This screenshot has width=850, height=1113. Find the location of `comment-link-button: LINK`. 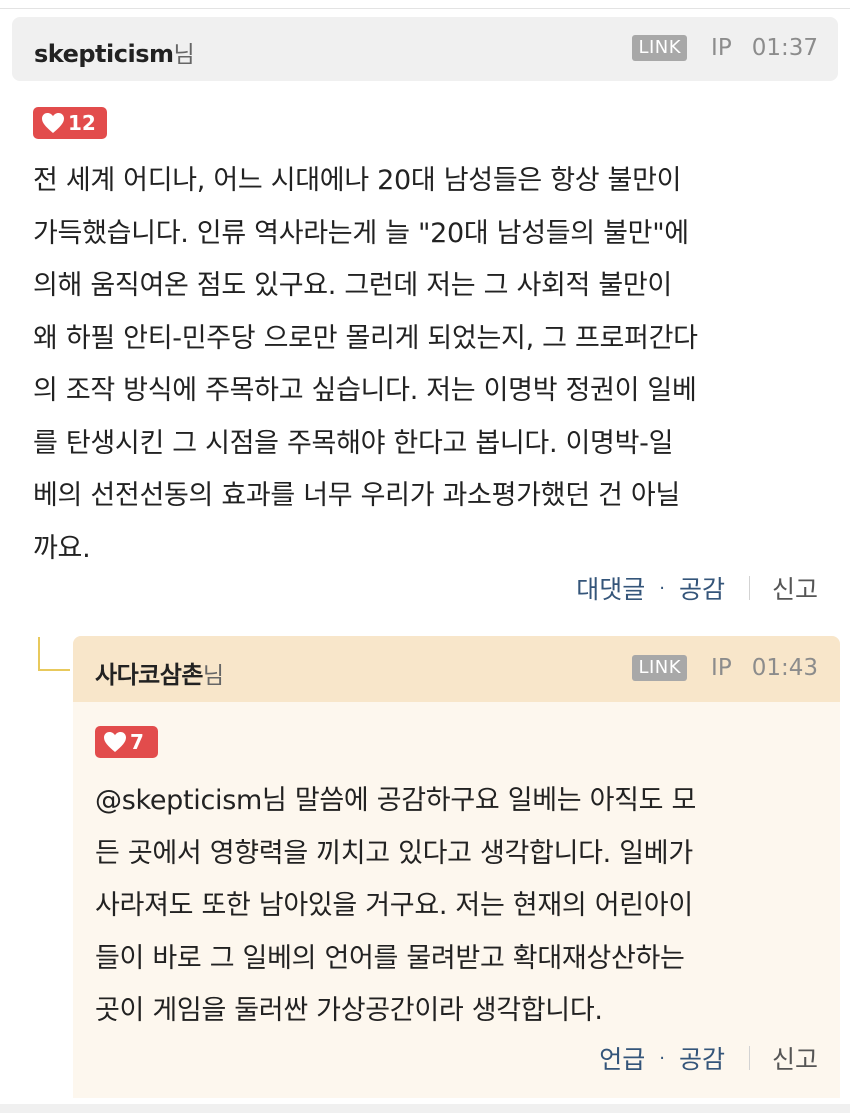

comment-link-button: LINK is located at coordinates (660, 48).